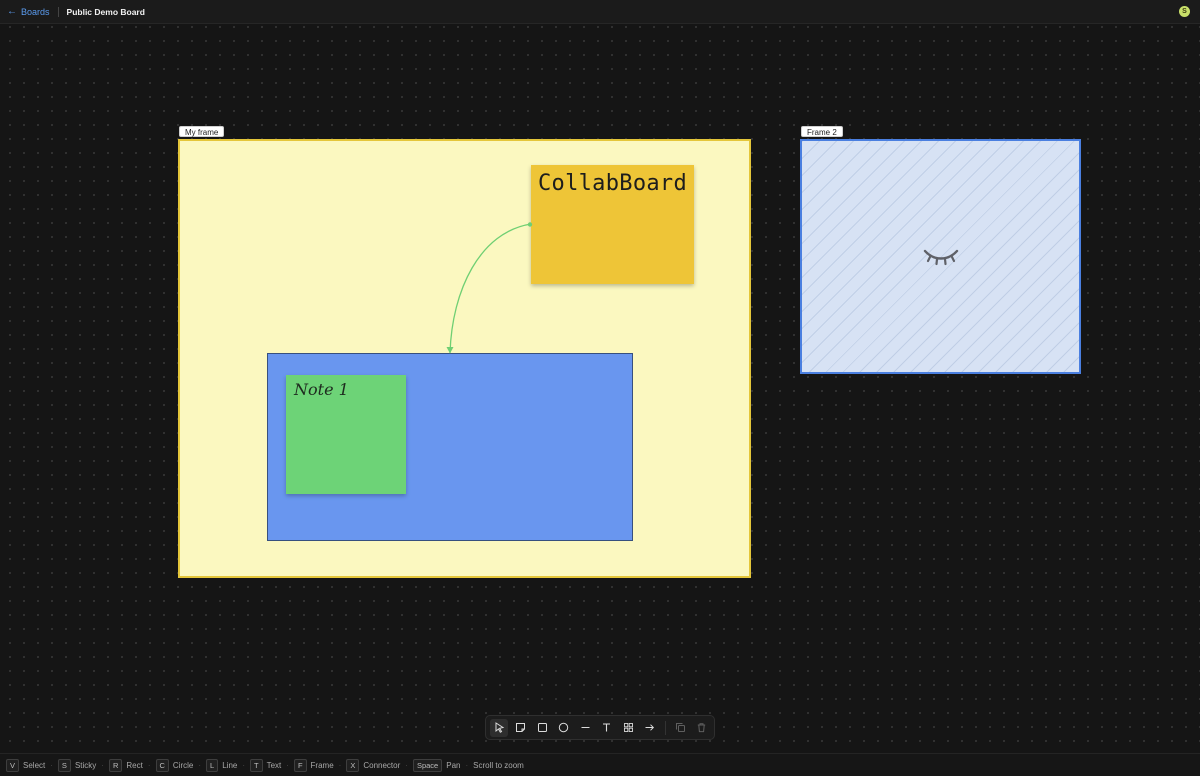 This screenshot has width=1200, height=776. Describe the element at coordinates (256, 765) in the screenshot. I see `shortcut-key: T` at that location.